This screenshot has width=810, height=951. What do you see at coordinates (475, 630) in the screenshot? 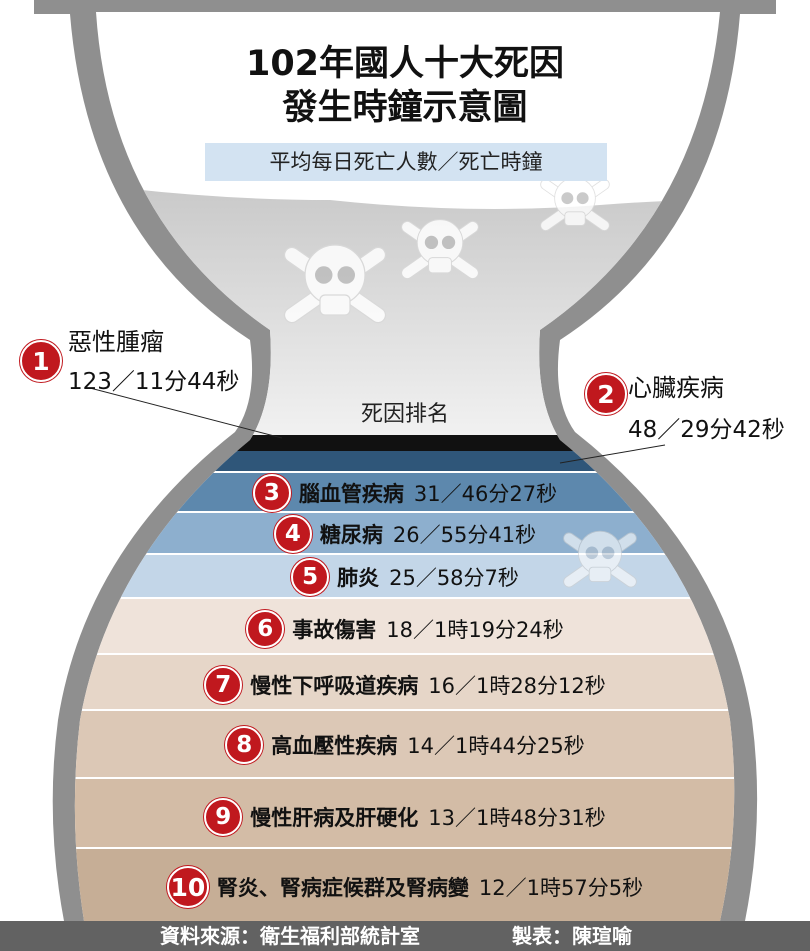
I see `cause-6-stat: 18／1時19分24秒` at bounding box center [475, 630].